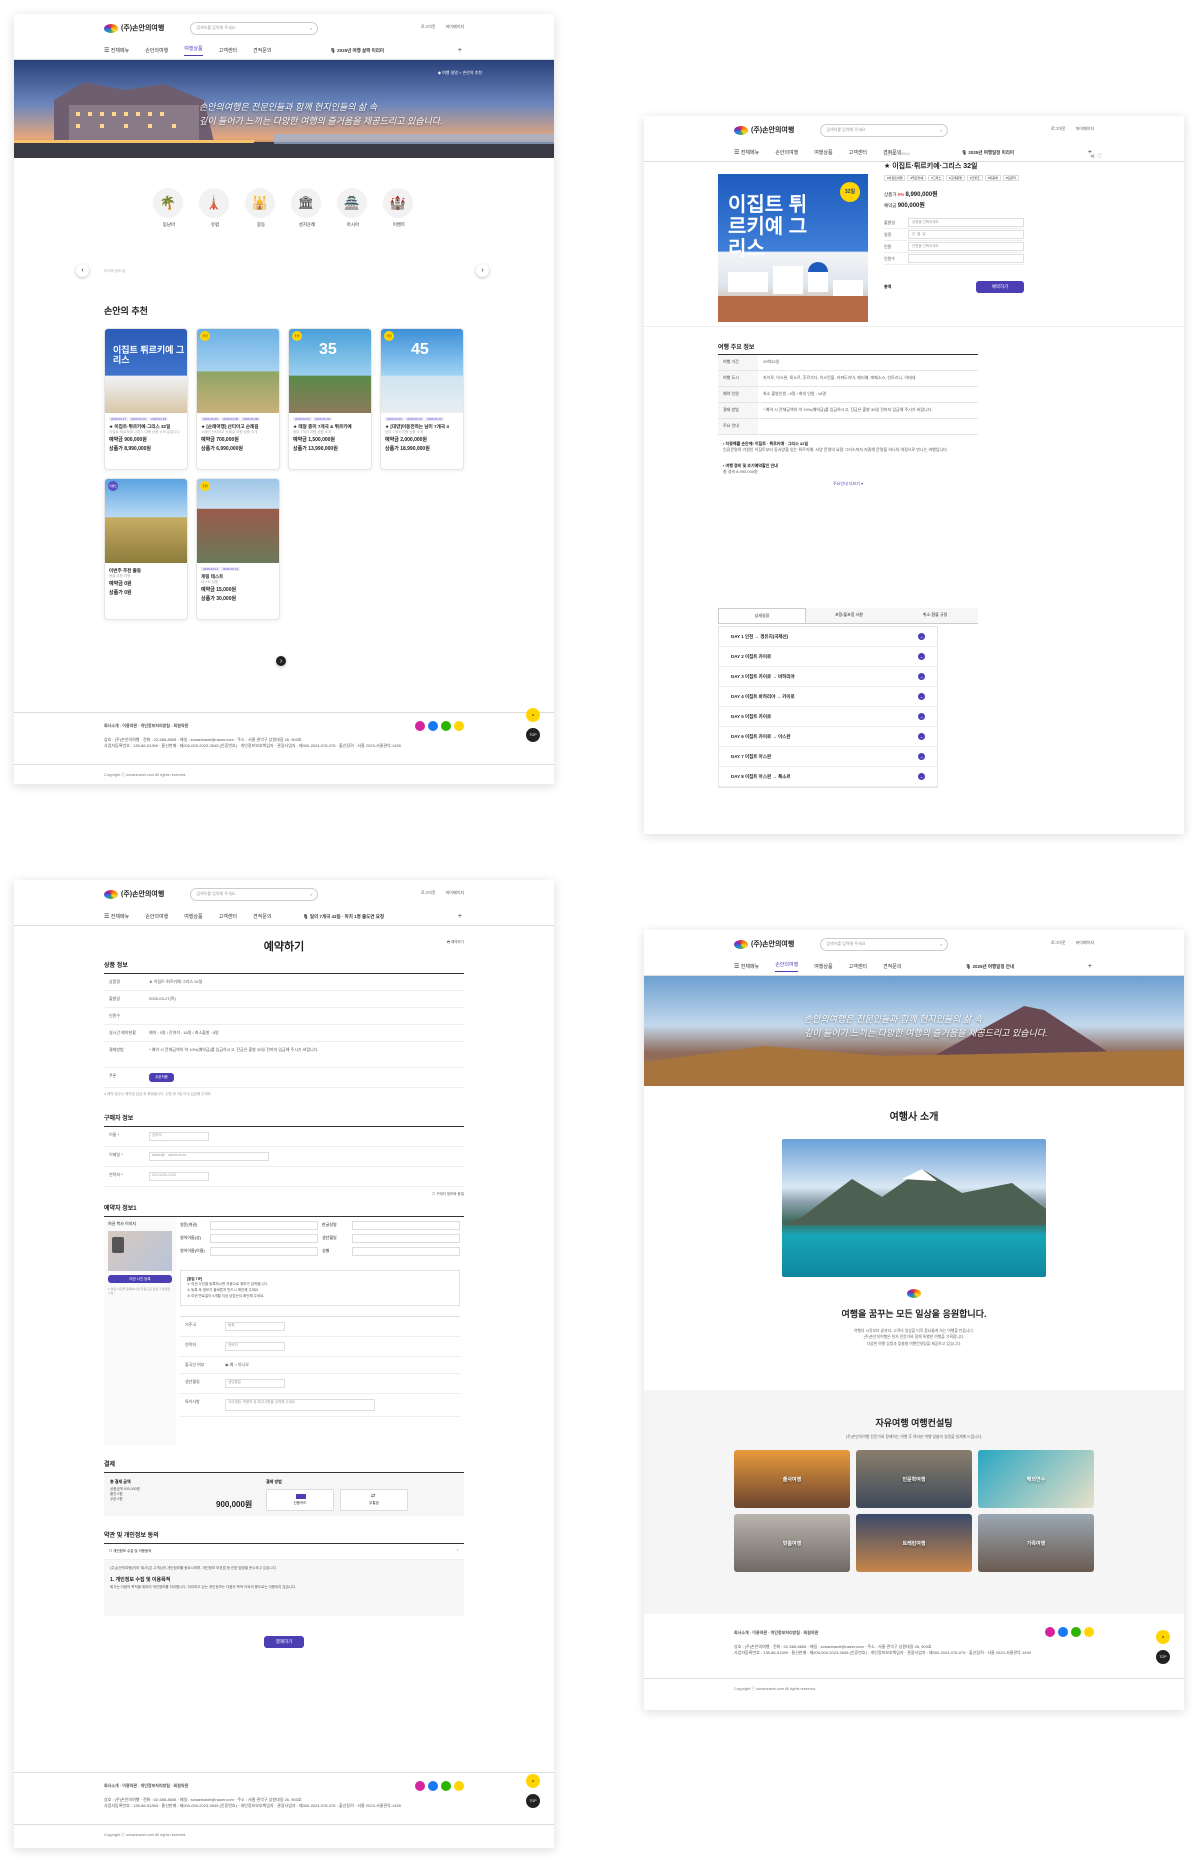 The image size is (1200, 1862). Describe the element at coordinates (966, 222) in the screenshot. I see `departure-select: 상품을 선택하세요` at that location.